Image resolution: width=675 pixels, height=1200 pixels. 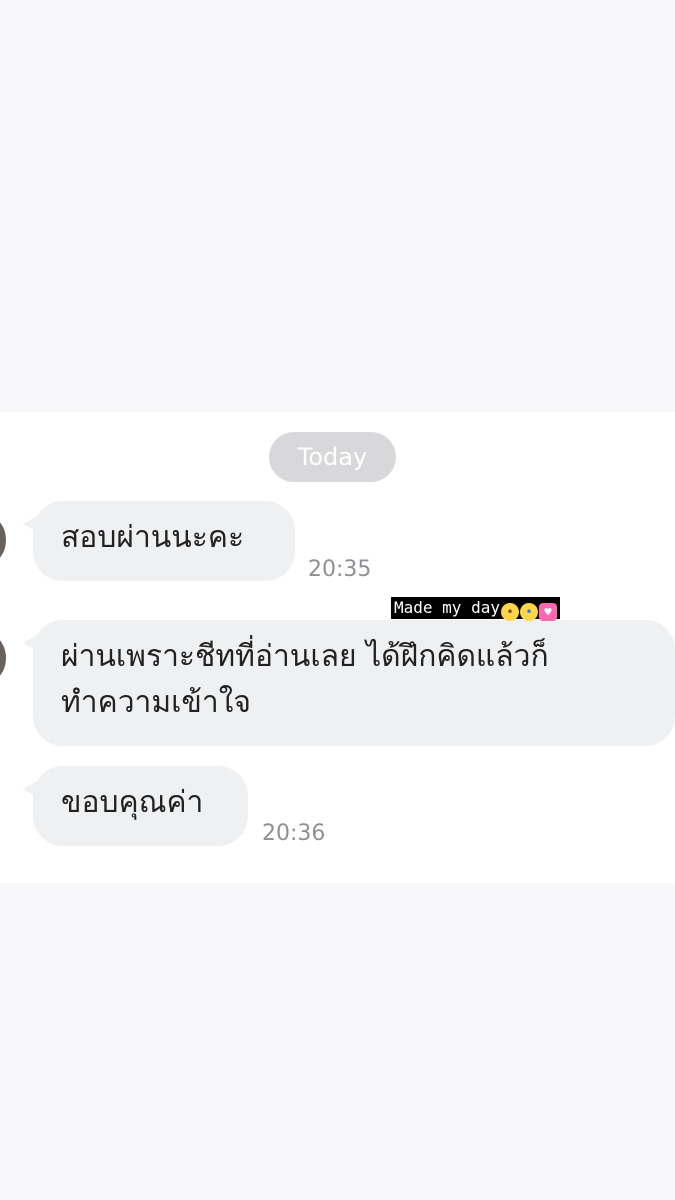 What do you see at coordinates (132, 802) in the screenshot?
I see `message-text: ขอบคุณค่า` at bounding box center [132, 802].